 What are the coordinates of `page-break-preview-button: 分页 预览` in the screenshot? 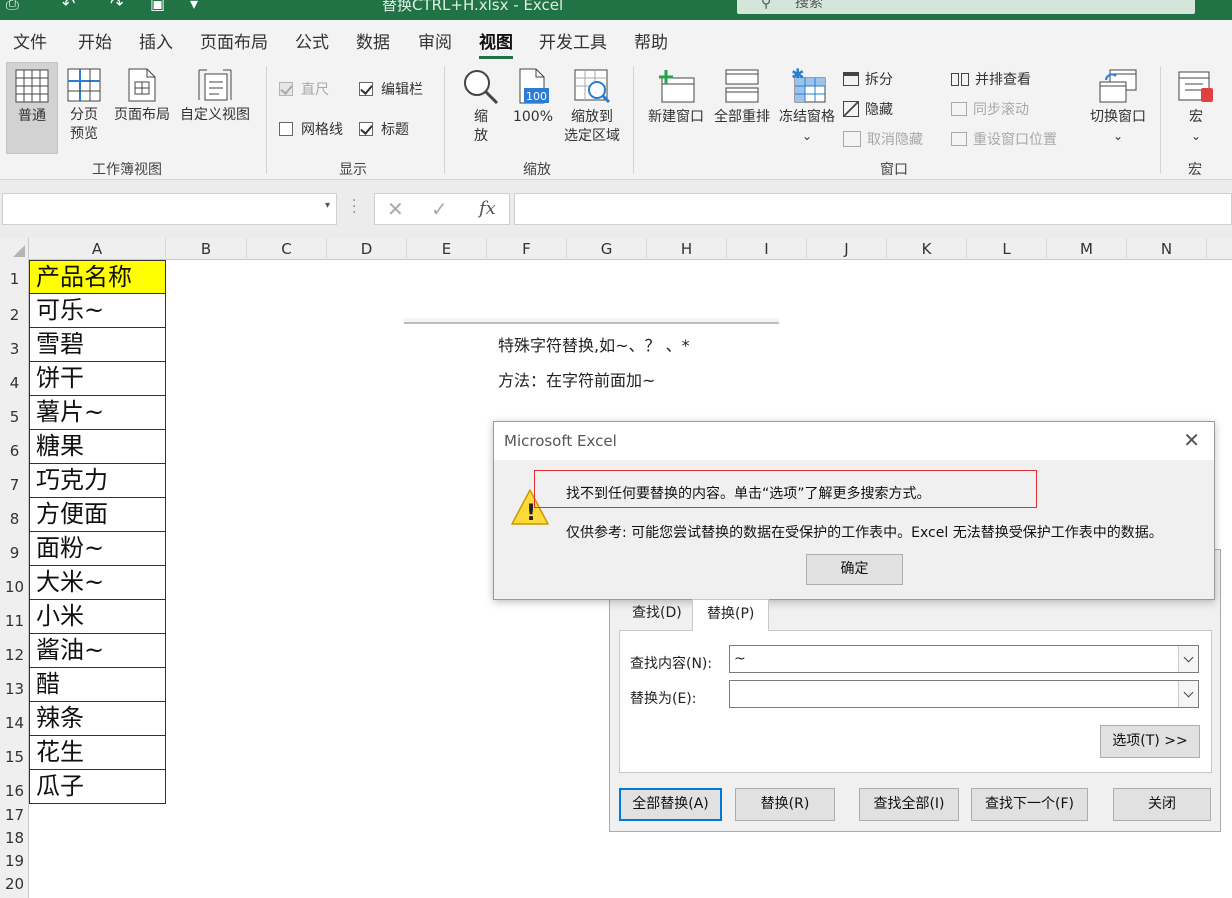 It's located at (84, 103).